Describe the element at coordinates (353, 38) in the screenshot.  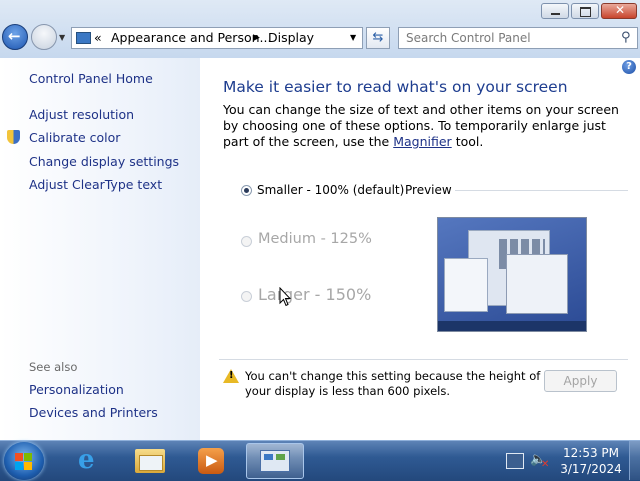
I see `address-dropdown-icon: ▼` at that location.